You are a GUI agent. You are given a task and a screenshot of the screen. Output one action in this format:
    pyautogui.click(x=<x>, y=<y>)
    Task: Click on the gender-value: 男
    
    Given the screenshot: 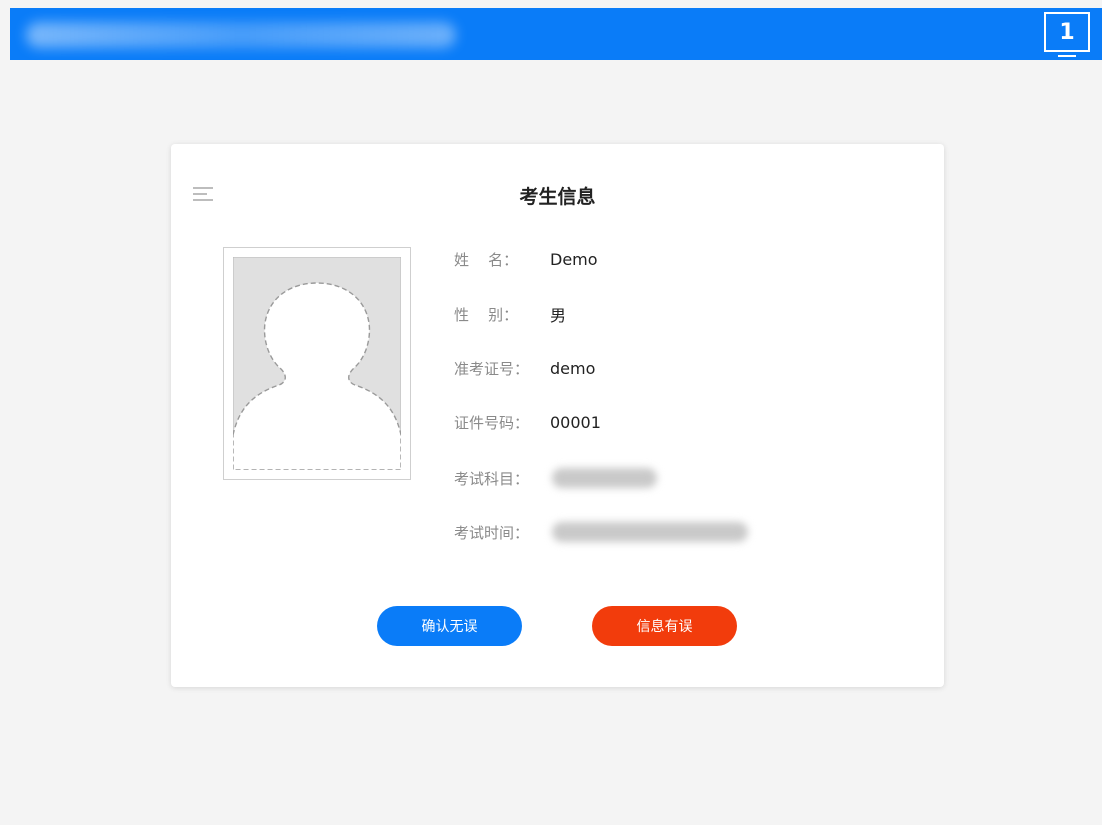 What is the action you would take?
    pyautogui.click(x=558, y=315)
    